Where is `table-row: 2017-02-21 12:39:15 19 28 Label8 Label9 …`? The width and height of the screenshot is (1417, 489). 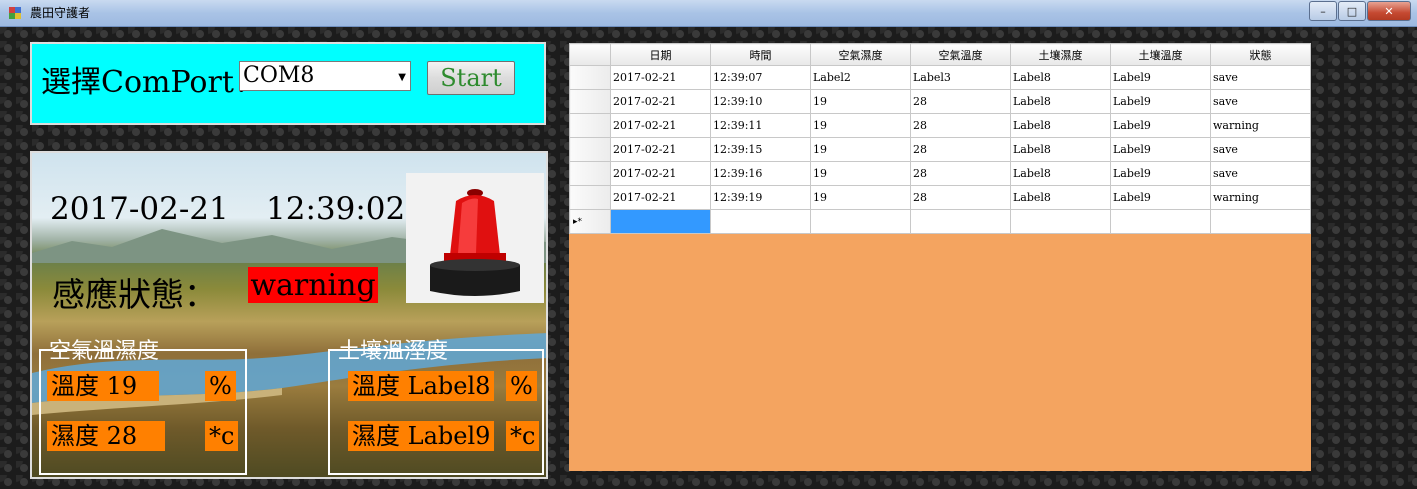 table-row: 2017-02-21 12:39:15 19 28 Label8 Label9 … is located at coordinates (940, 149).